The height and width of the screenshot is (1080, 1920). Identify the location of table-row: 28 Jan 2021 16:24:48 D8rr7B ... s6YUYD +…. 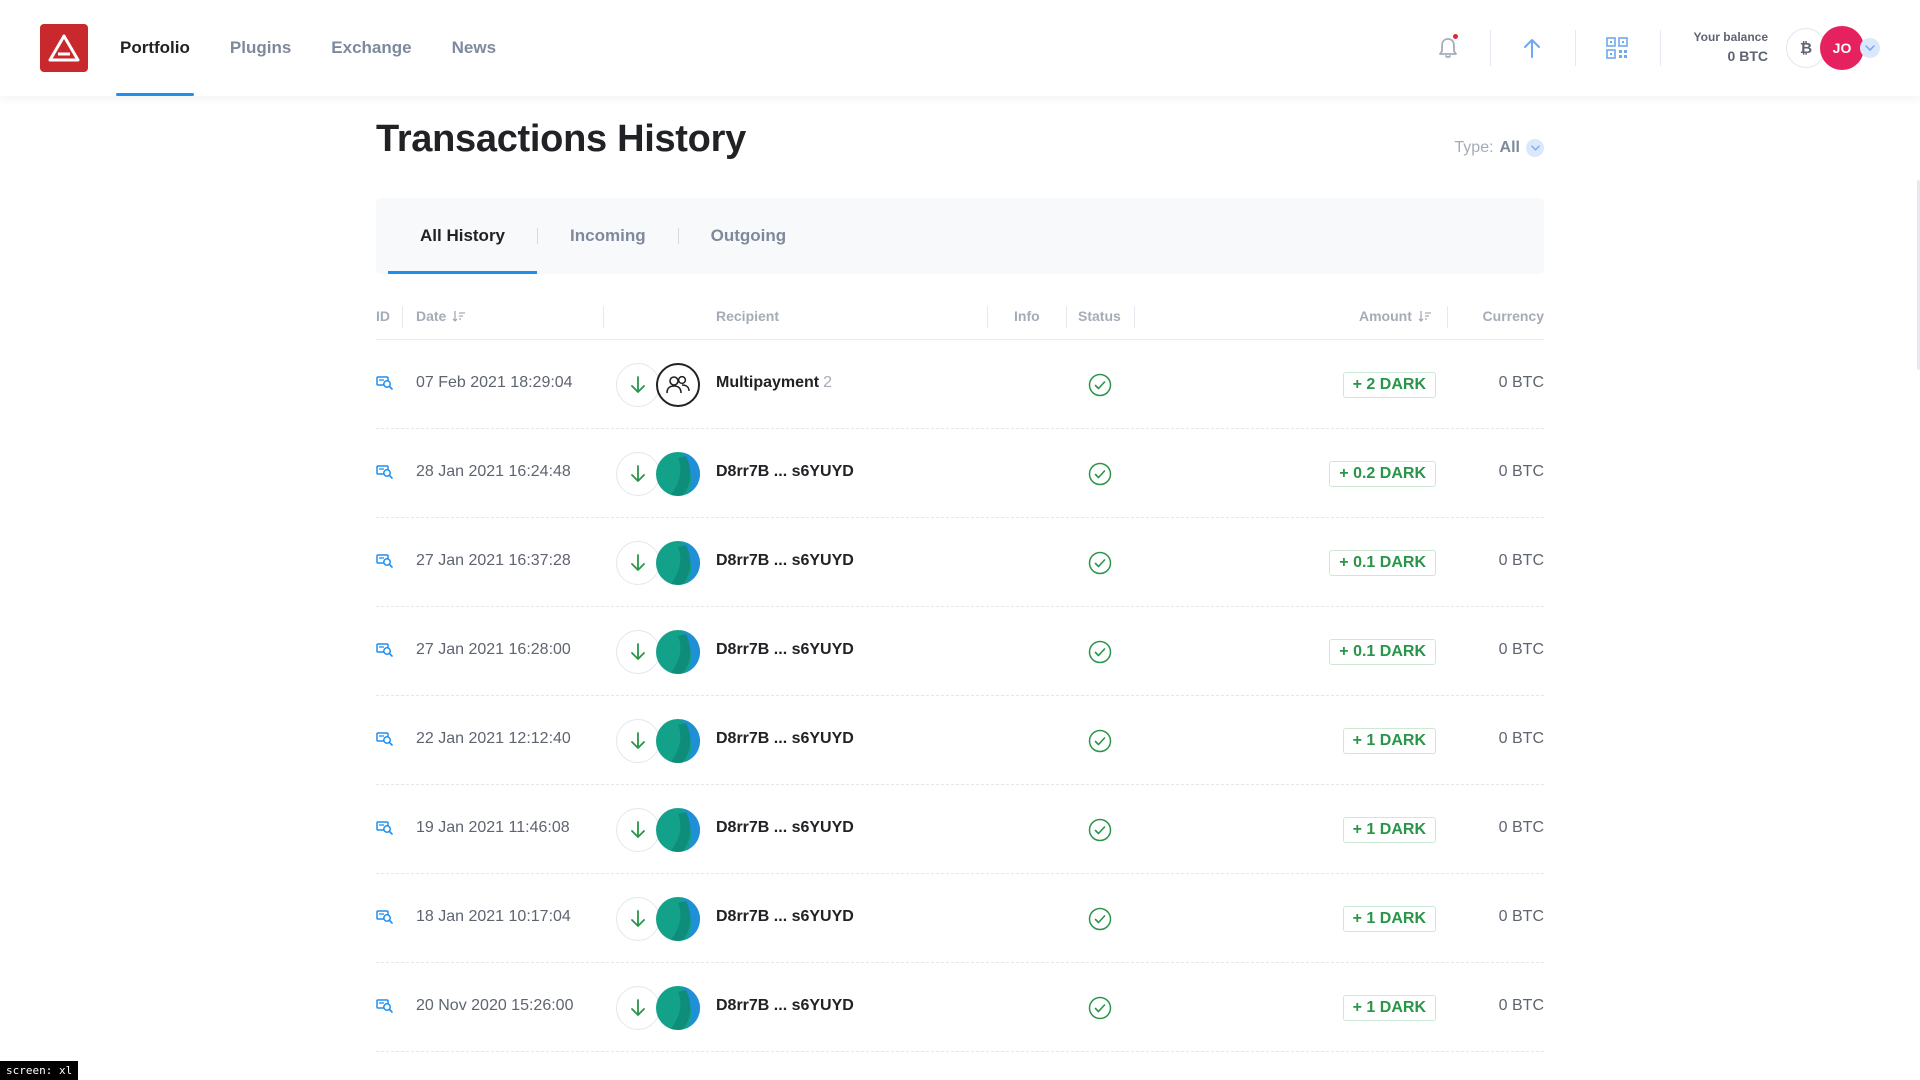
(960, 473).